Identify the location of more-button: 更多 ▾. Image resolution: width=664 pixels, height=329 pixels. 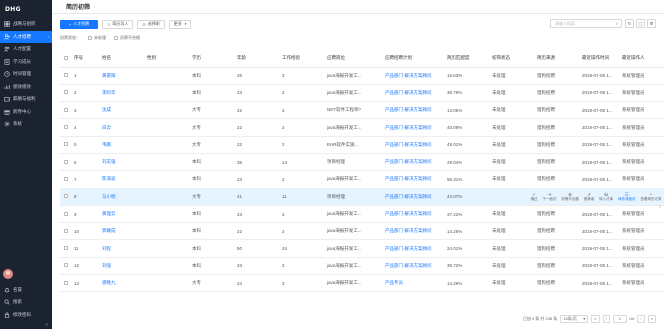
(180, 24).